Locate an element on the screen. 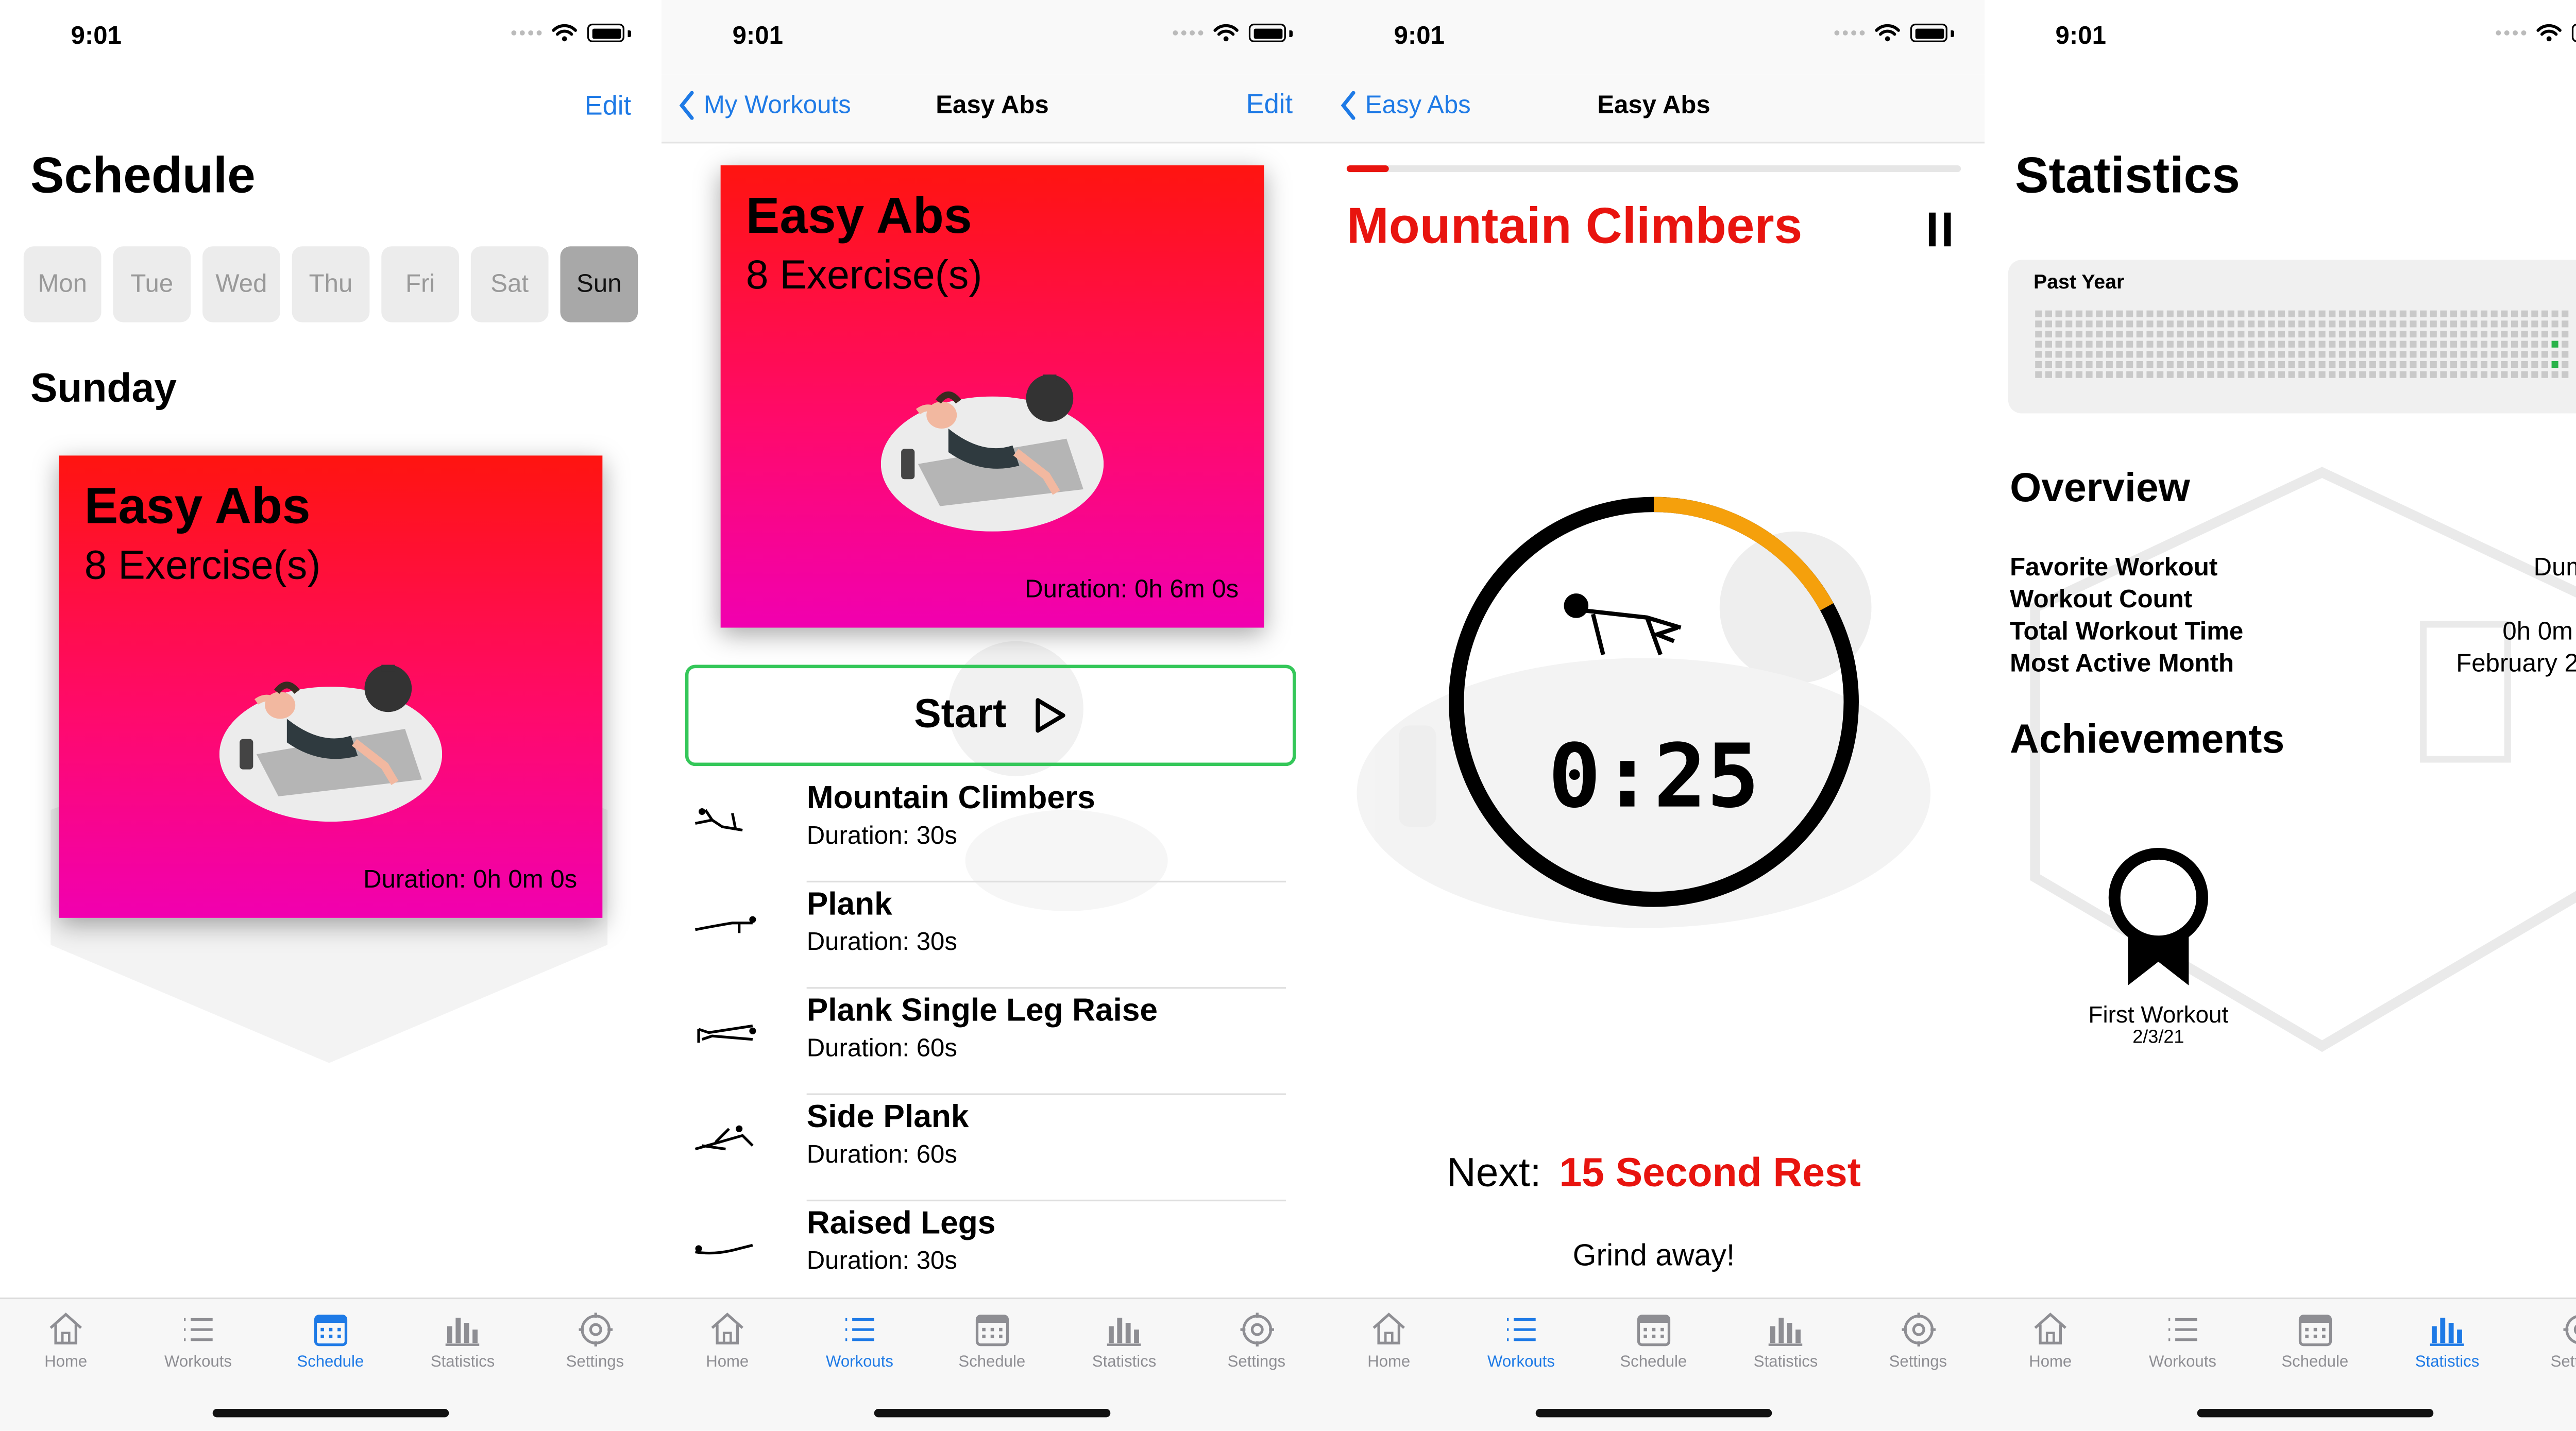  exercise-row: Raised Legs Duration: 30s is located at coordinates (992, 1254).